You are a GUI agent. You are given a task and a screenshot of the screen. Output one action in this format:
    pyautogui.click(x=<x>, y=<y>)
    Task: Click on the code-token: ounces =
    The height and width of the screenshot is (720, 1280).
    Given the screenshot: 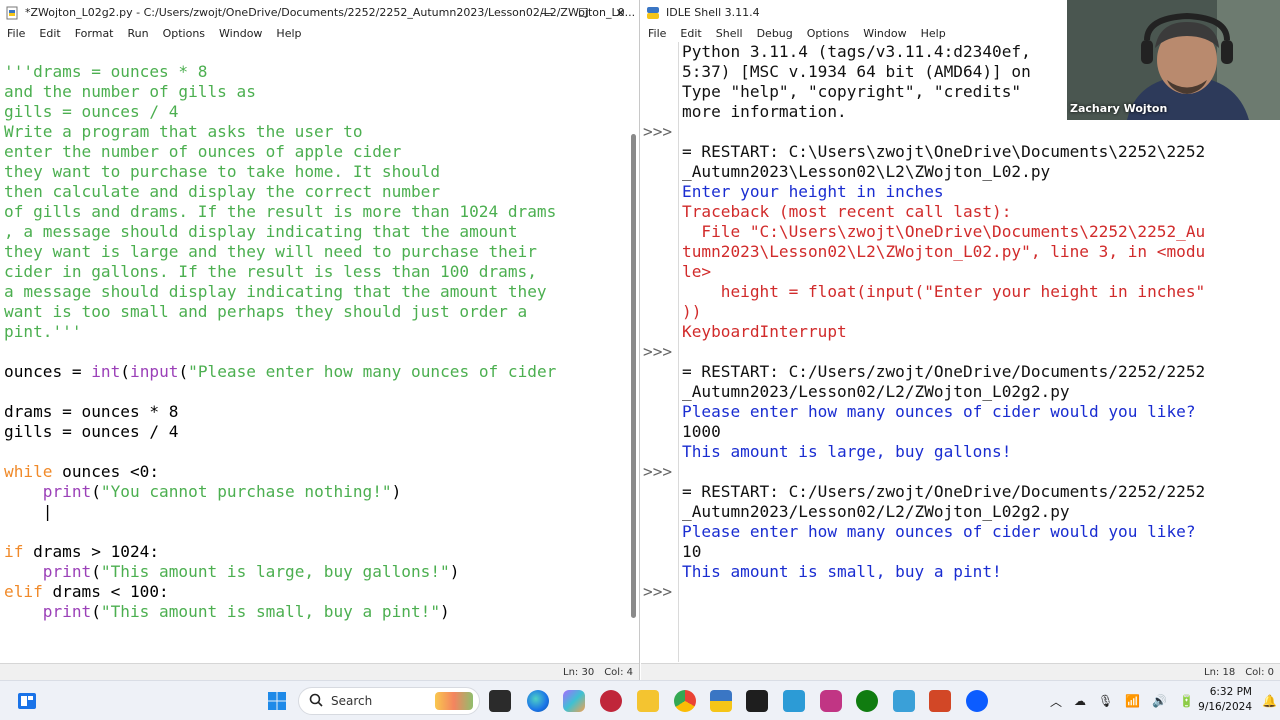 What is the action you would take?
    pyautogui.click(x=48, y=371)
    